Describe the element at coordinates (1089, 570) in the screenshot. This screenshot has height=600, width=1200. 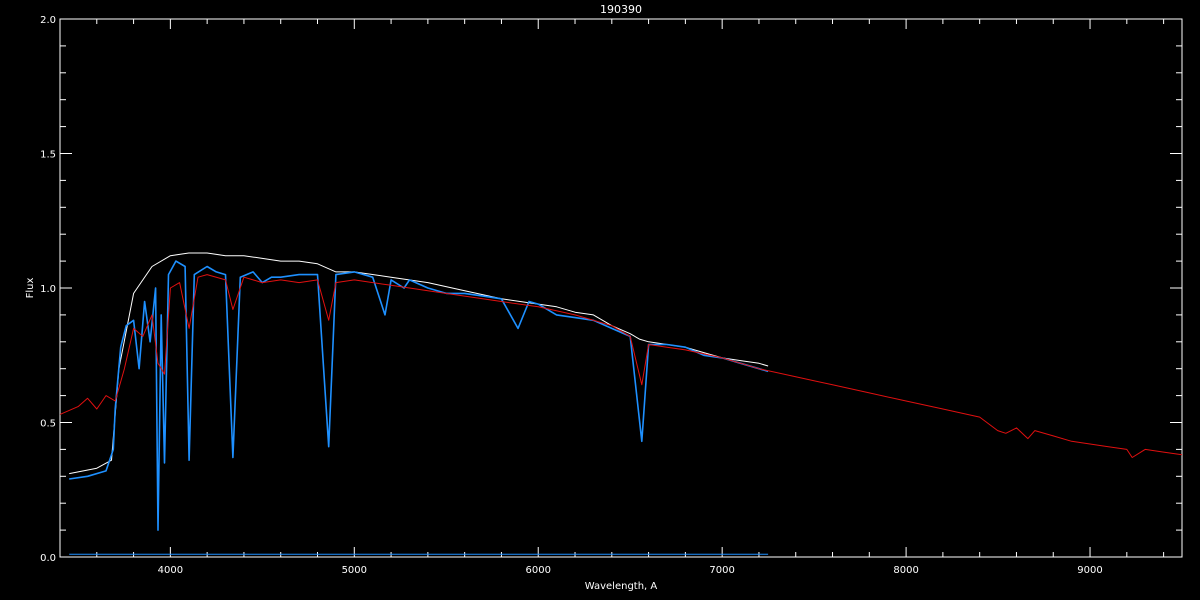
I see `x-tick-label: 9000` at that location.